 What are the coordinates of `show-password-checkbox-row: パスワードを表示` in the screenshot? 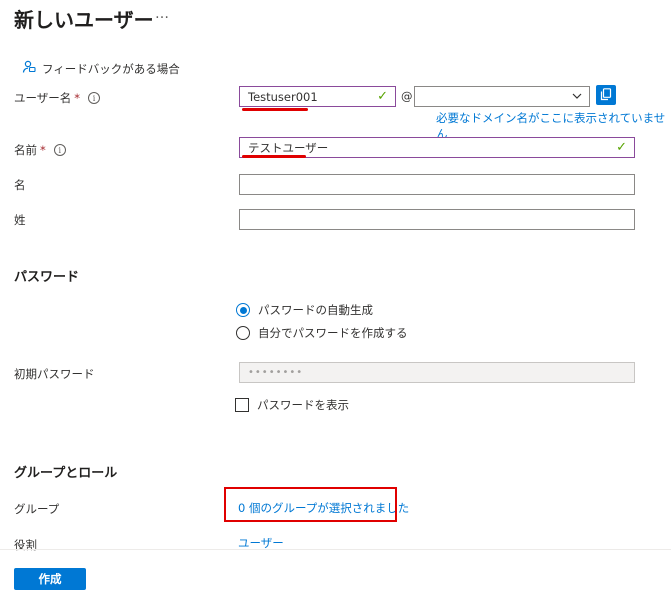 It's located at (292, 405).